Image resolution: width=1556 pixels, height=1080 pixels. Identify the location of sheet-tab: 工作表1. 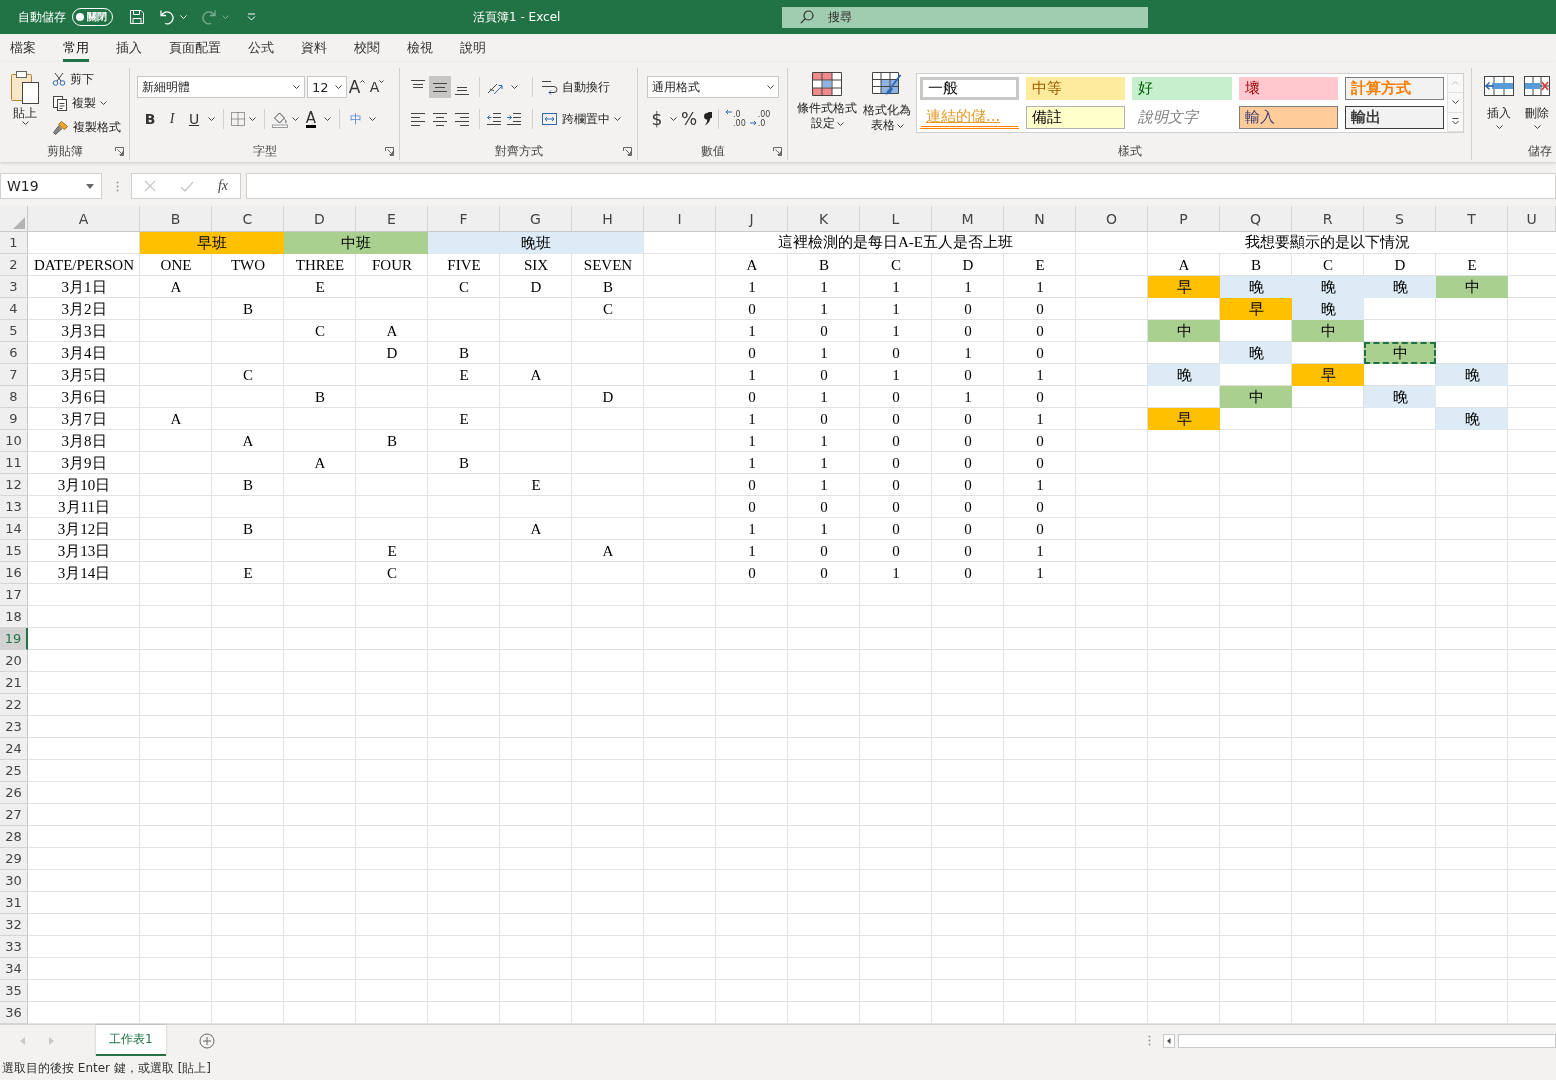
(131, 1040).